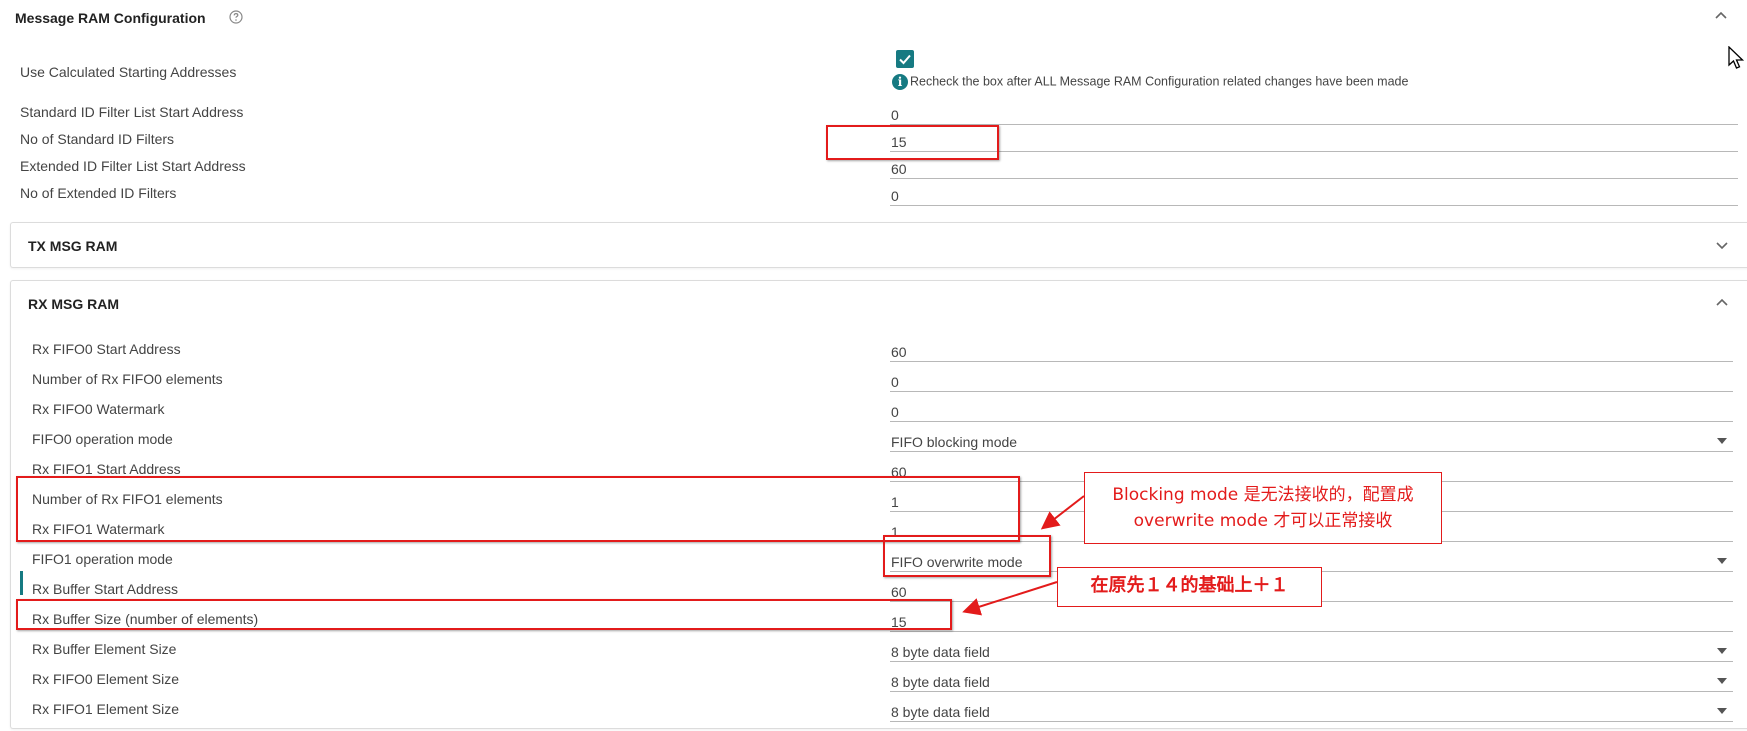  What do you see at coordinates (1023, 555) in the screenshot?
I see `annotation-arrows` at bounding box center [1023, 555].